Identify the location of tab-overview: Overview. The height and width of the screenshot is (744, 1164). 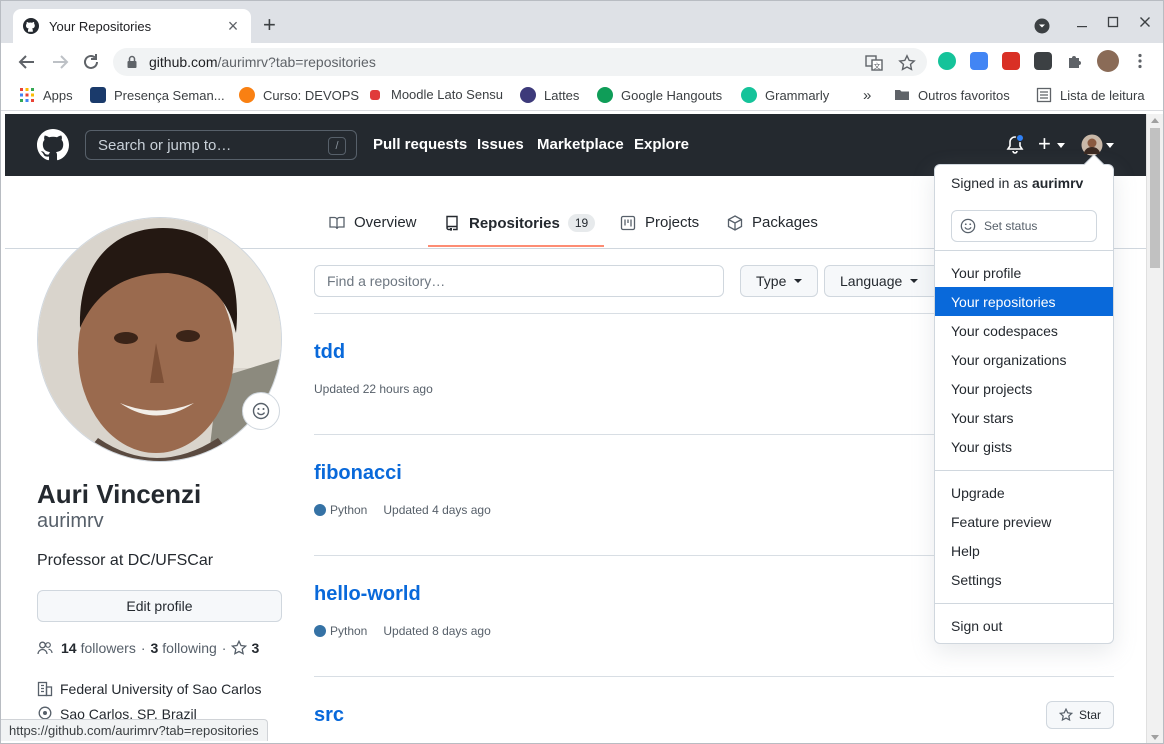
(373, 222).